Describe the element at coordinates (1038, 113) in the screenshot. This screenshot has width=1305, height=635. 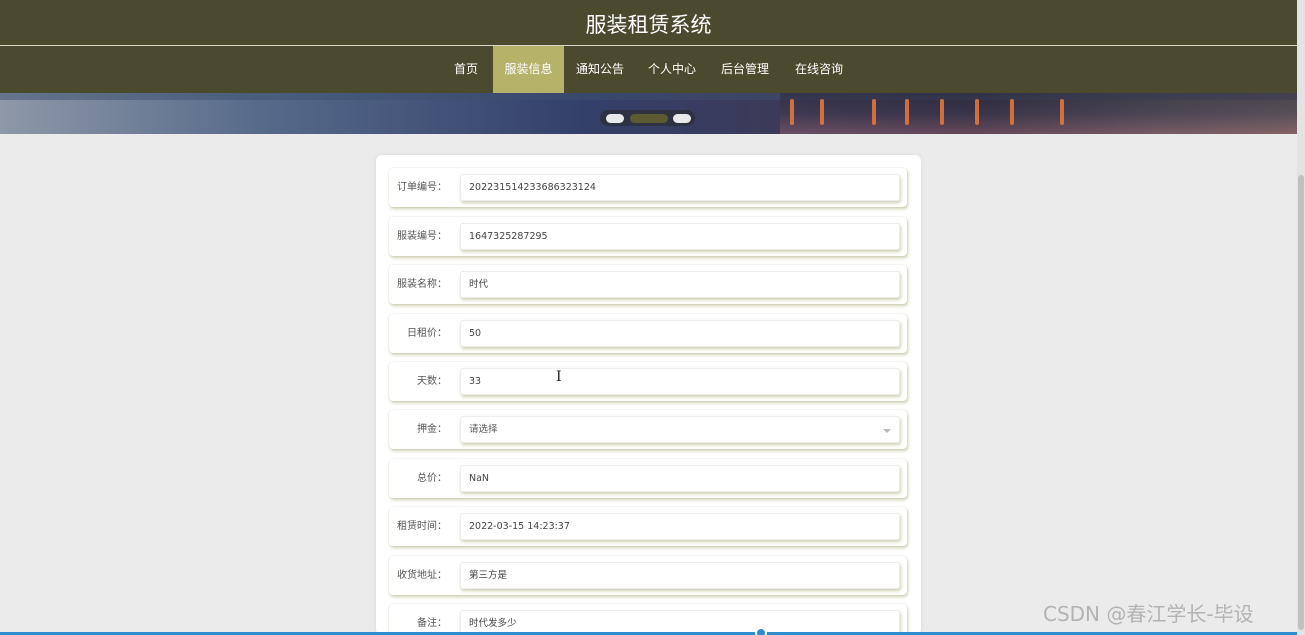
I see `banner-shore` at that location.